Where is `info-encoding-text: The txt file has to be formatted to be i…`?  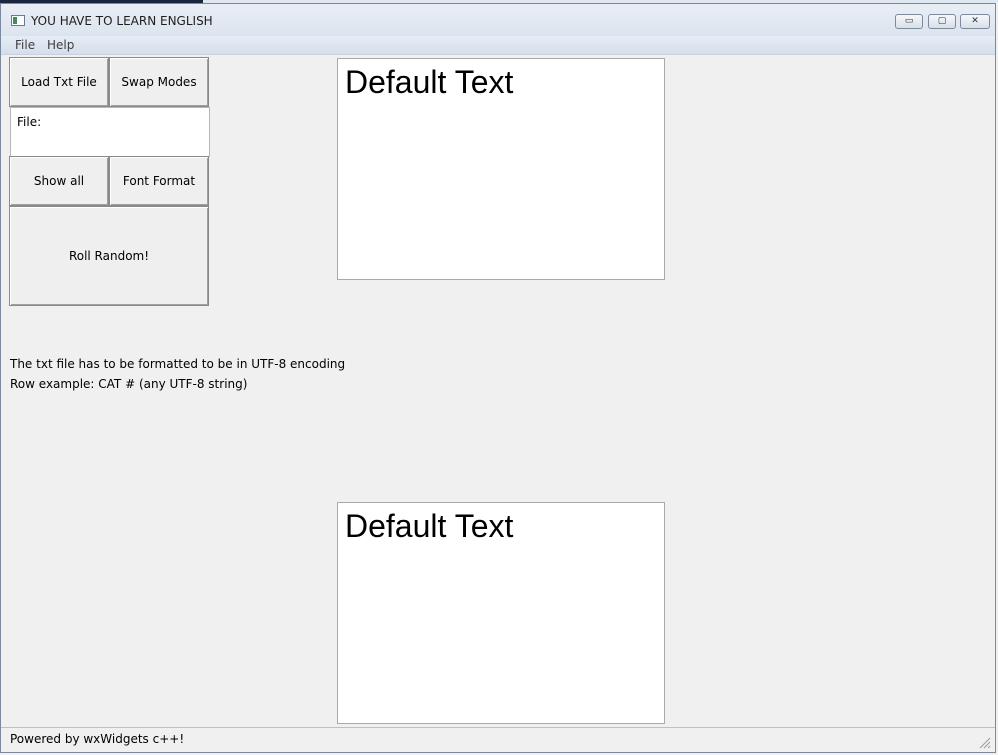 info-encoding-text: The txt file has to be formatted to be i… is located at coordinates (178, 364).